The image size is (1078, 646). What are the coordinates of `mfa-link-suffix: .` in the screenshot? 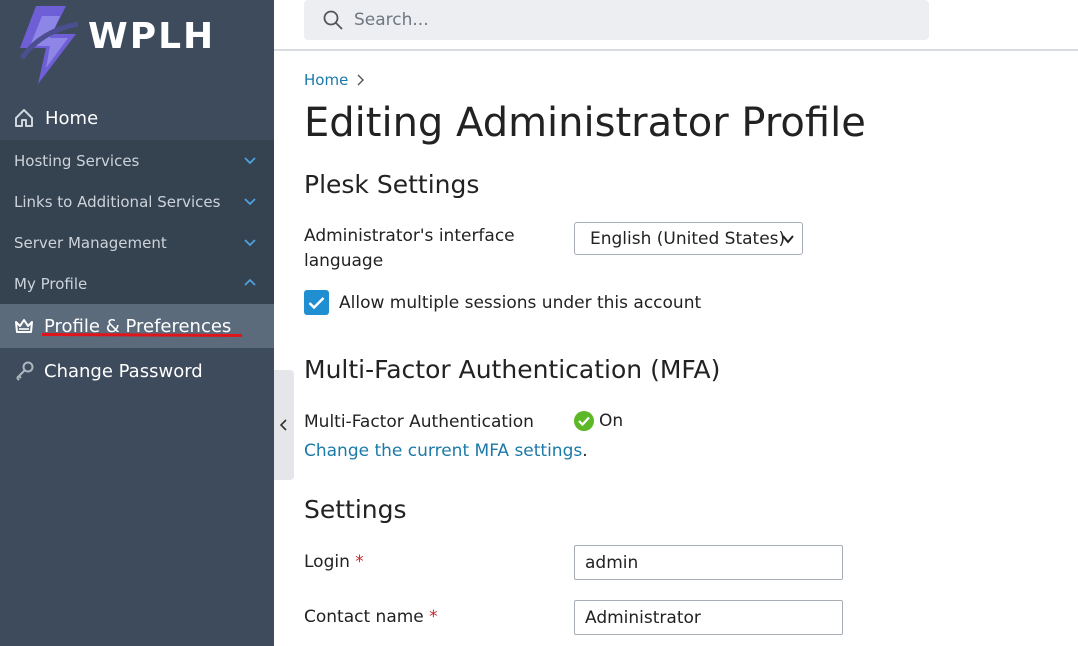 It's located at (585, 451).